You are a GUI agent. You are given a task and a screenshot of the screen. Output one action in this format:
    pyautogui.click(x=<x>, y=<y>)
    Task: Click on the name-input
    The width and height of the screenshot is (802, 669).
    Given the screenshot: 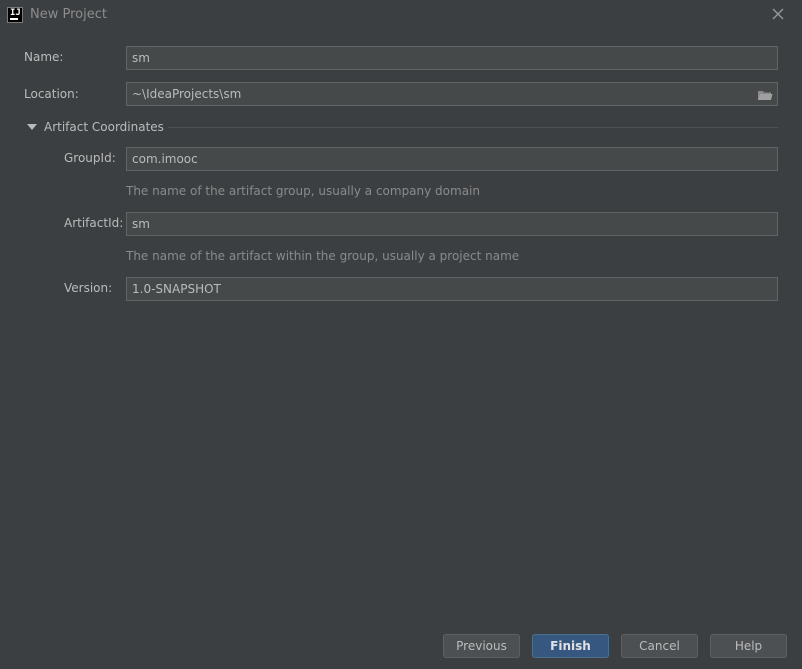 What is the action you would take?
    pyautogui.click(x=452, y=58)
    